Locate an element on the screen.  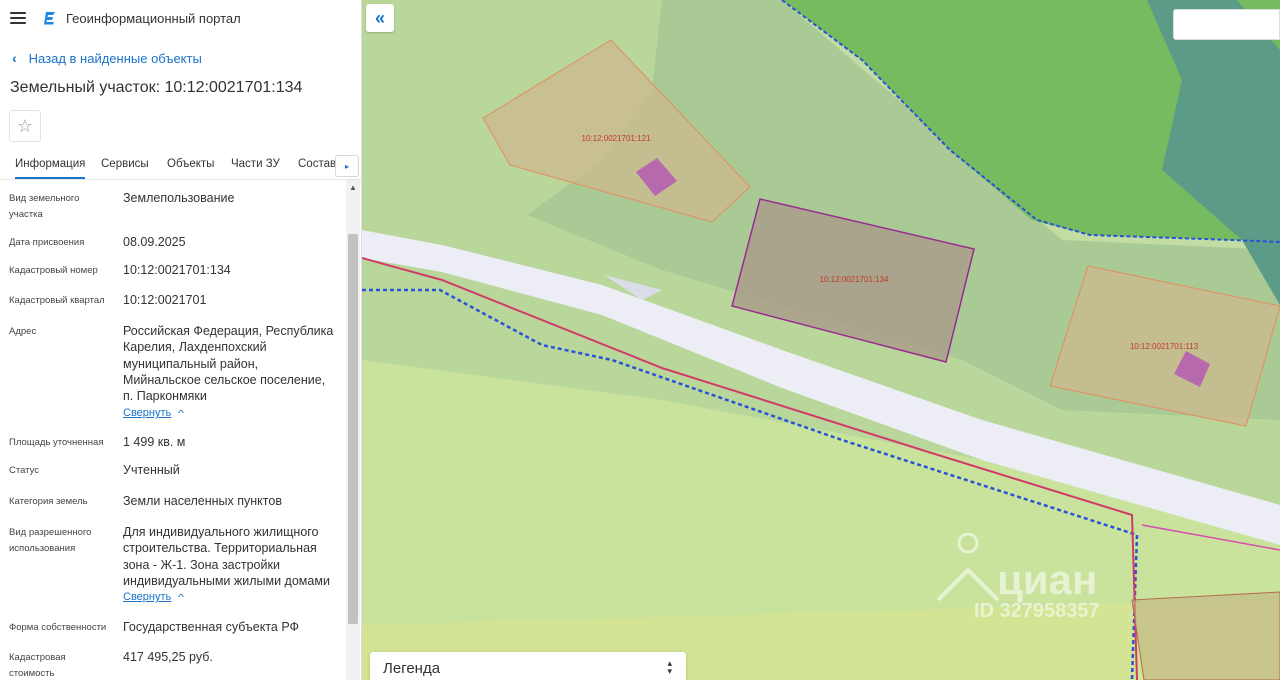
field-value: Государственная субъекта РФ is located at coordinates (211, 627).